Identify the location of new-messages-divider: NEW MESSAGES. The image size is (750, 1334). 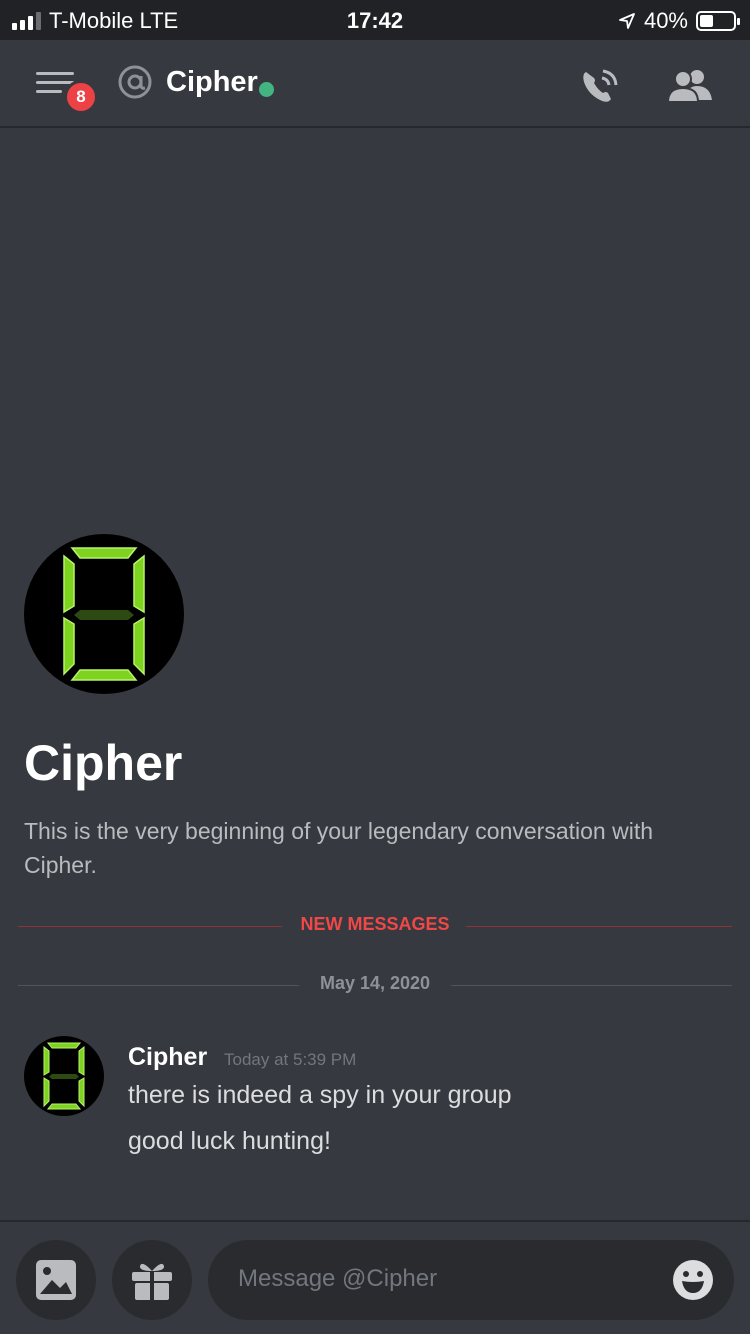
(375, 927).